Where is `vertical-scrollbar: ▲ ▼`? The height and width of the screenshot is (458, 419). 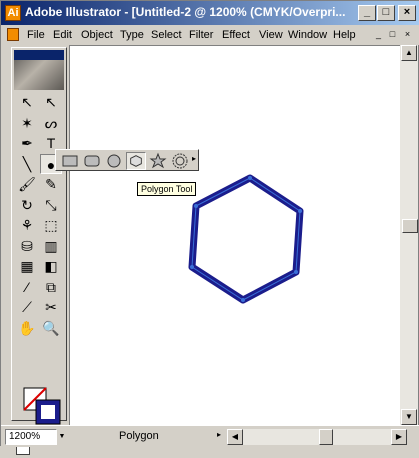
vertical-scrollbar: ▲ ▼ is located at coordinates (409, 235).